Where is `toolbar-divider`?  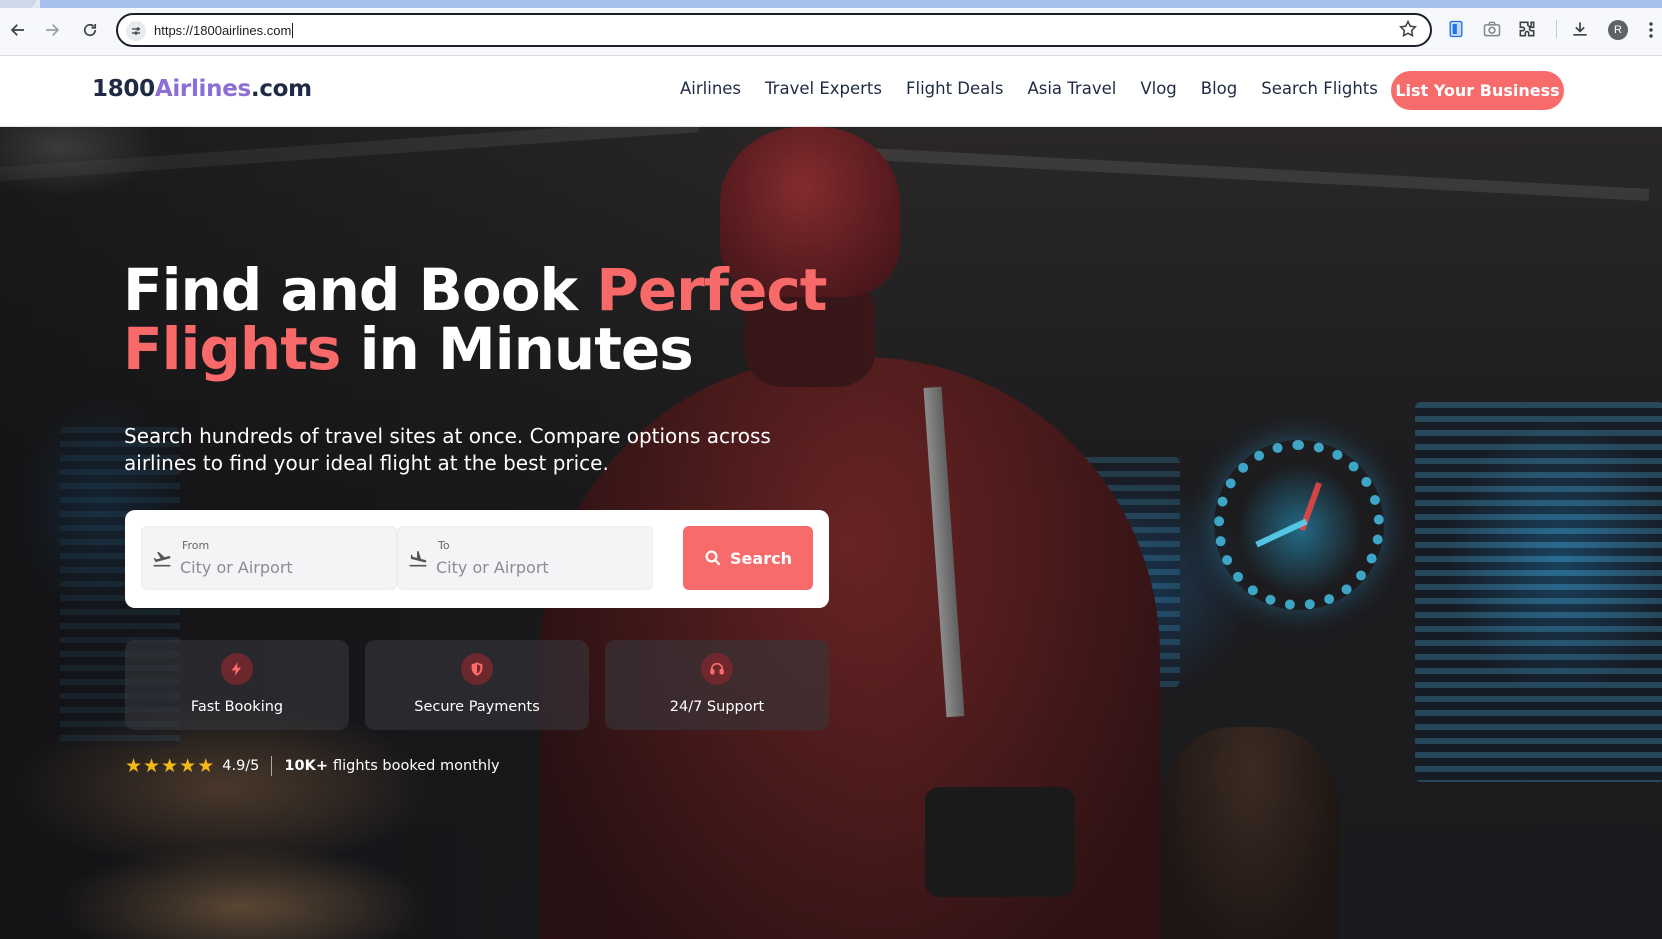
toolbar-divider is located at coordinates (1556, 29).